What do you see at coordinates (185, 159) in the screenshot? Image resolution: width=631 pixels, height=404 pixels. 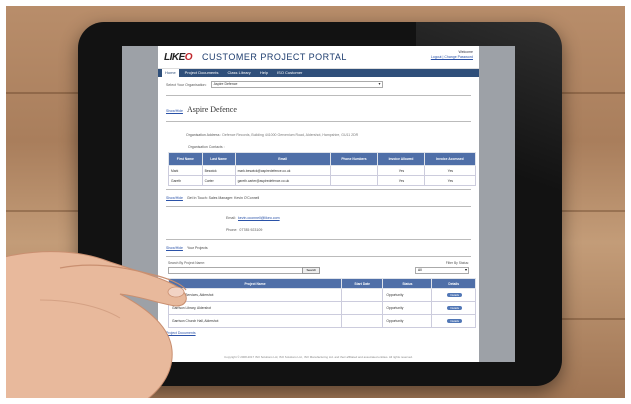 I see `col-first-name: First Name` at bounding box center [185, 159].